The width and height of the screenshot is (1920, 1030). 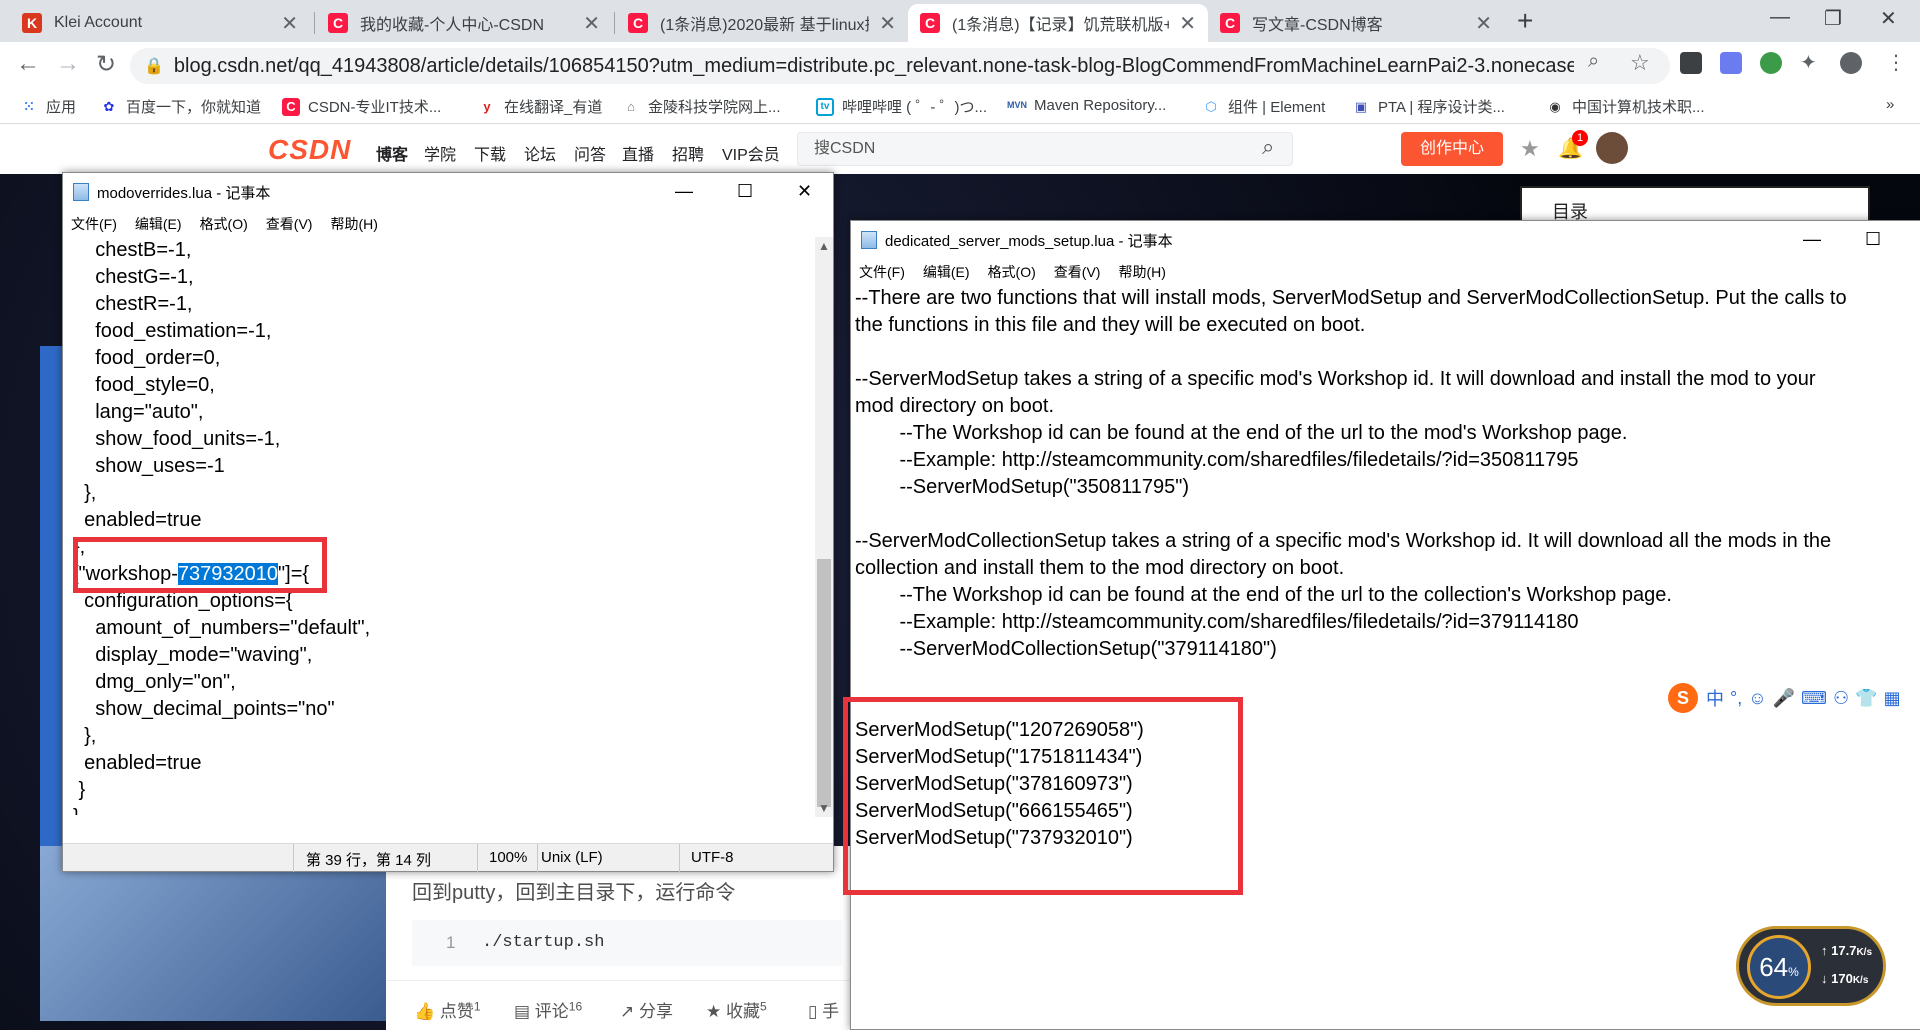 I want to click on notepad-title-bar: modoverrides.lua - 记事本, so click(x=448, y=192).